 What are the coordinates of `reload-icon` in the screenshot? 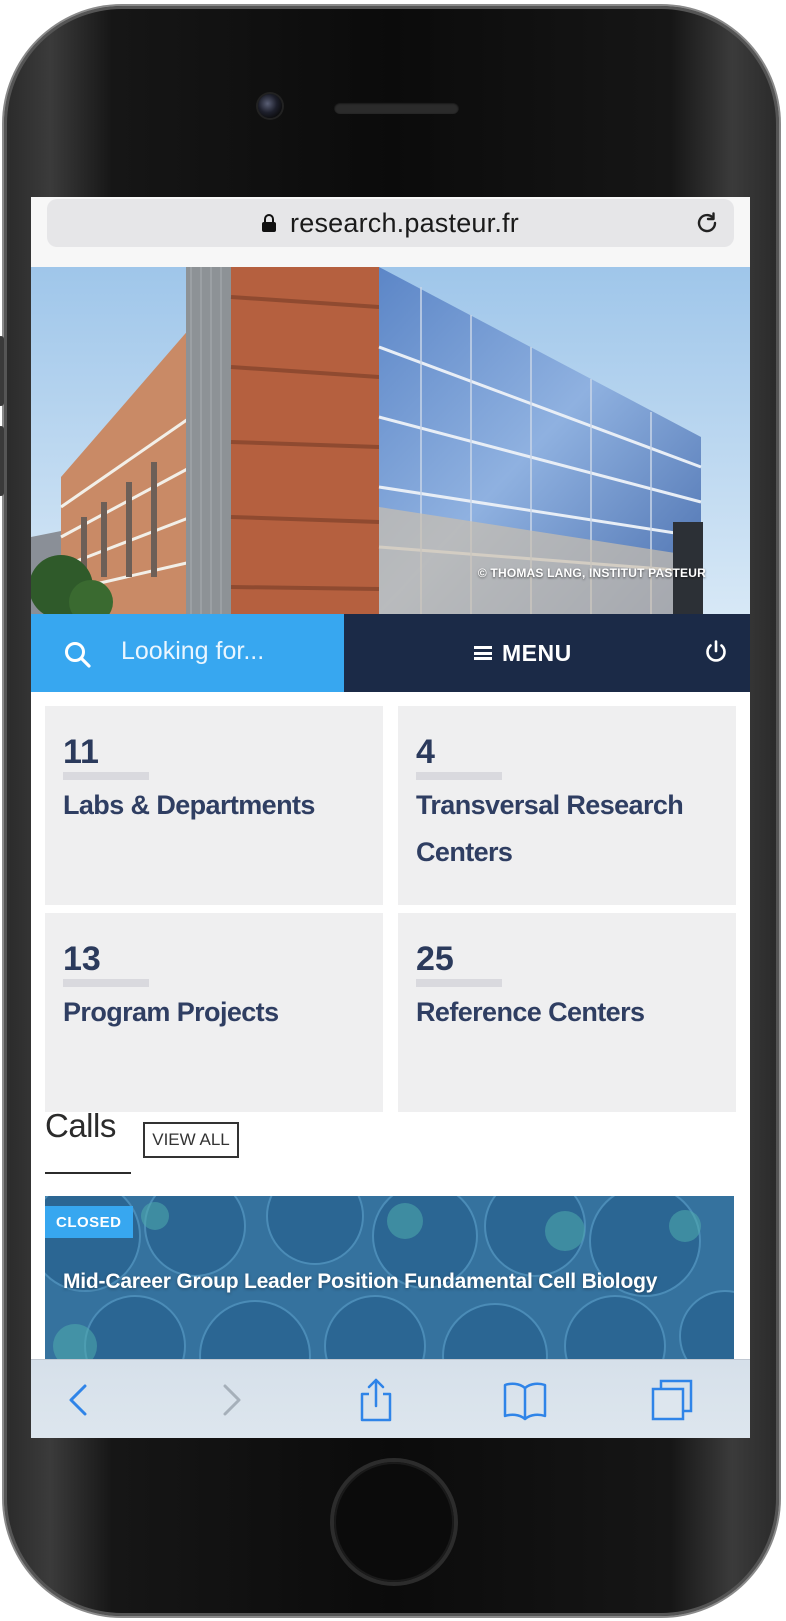 It's located at (707, 223).